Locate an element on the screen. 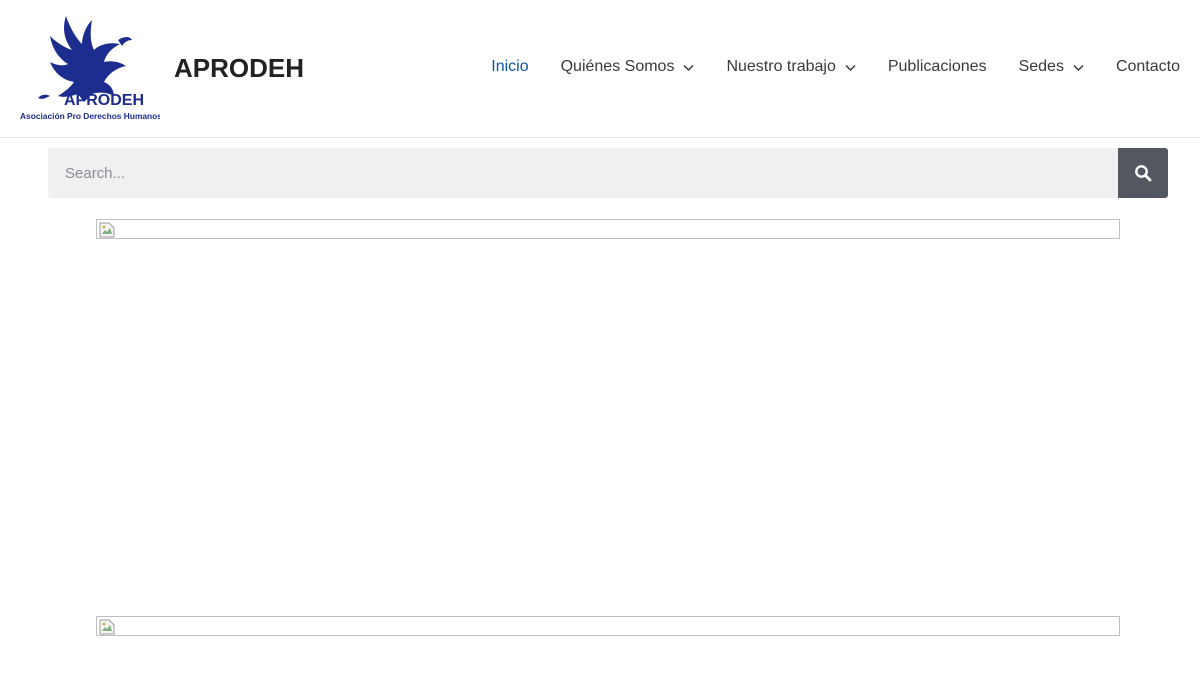 The height and width of the screenshot is (700, 1200). nav-item-publicaciones: Publicaciones is located at coordinates (937, 67).